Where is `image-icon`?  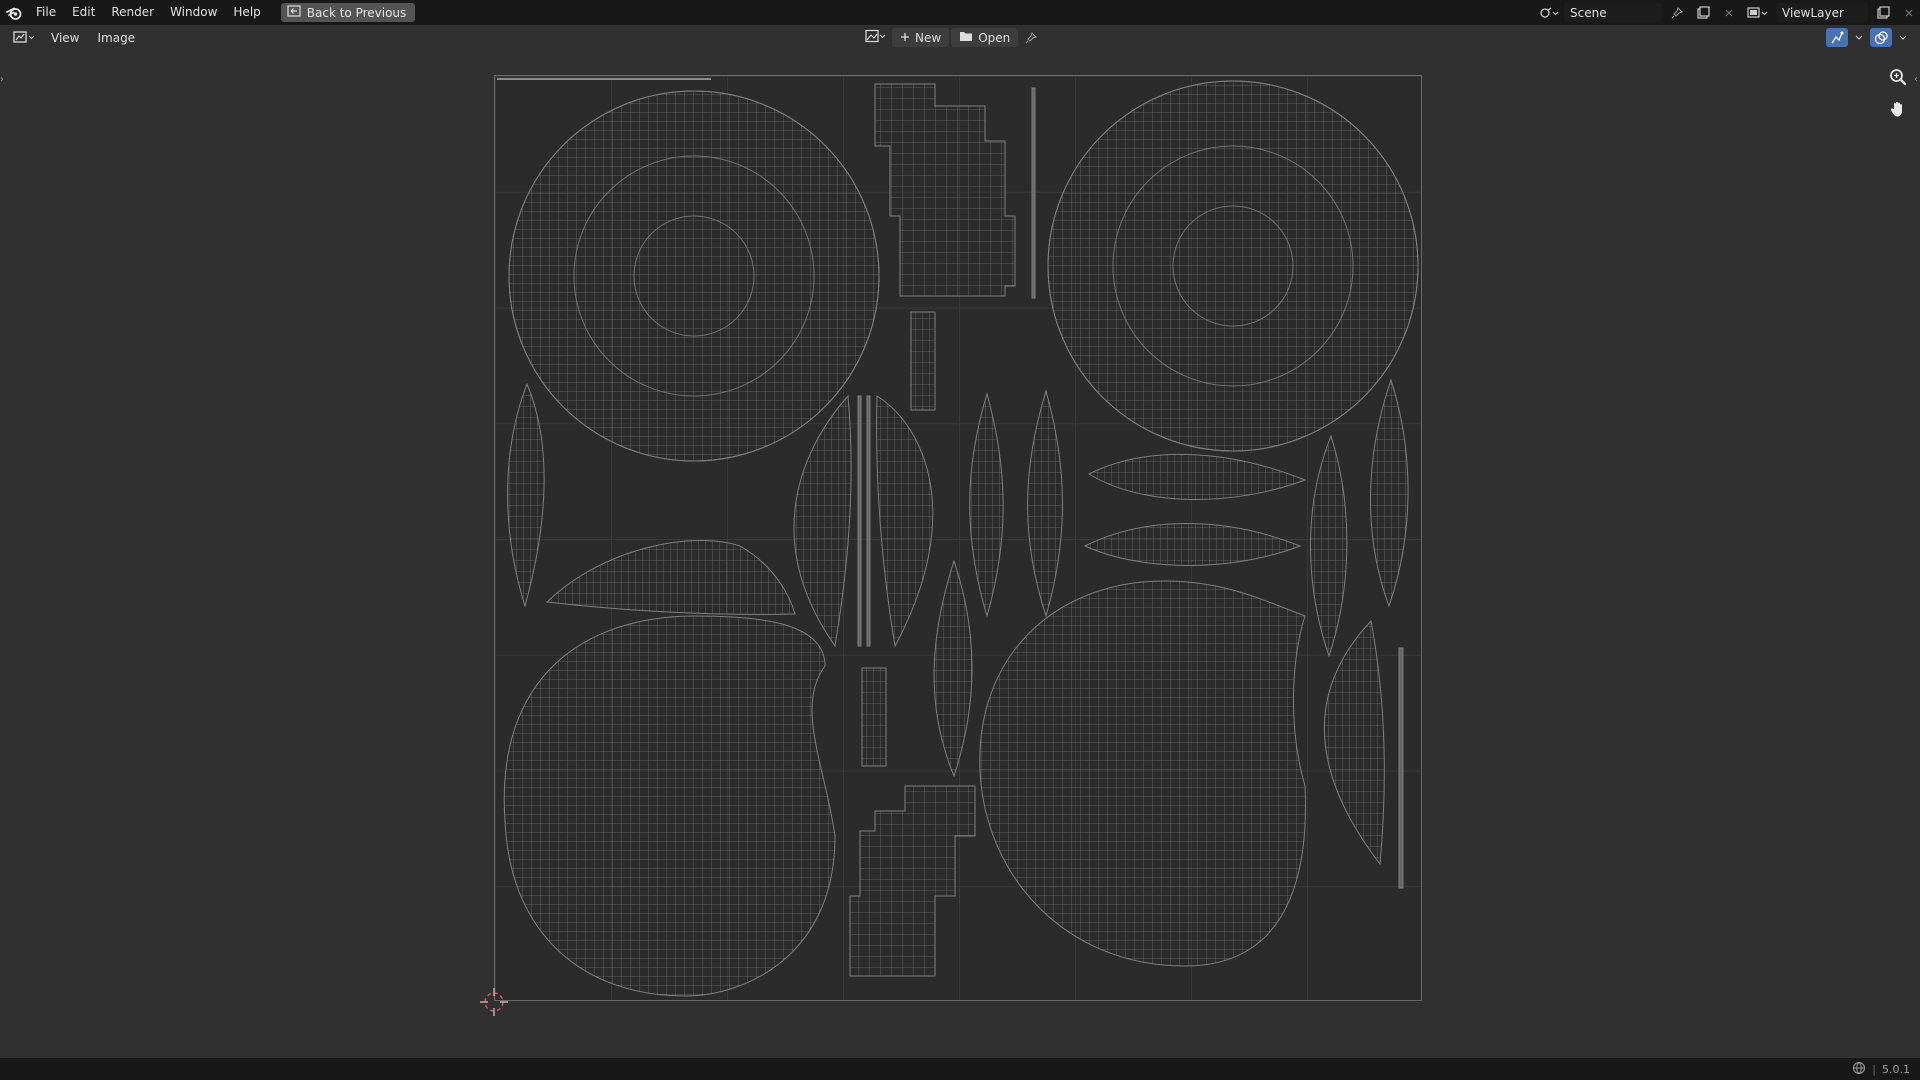 image-icon is located at coordinates (876, 37).